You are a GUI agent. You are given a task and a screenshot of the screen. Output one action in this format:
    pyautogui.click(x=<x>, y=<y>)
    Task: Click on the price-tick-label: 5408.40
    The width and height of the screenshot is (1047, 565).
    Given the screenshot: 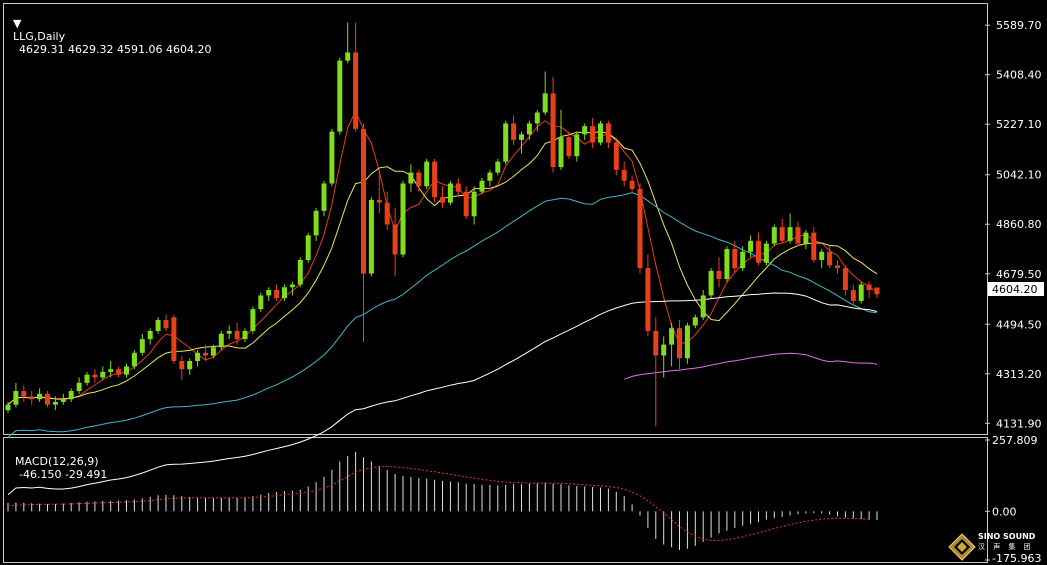 What is the action you would take?
    pyautogui.click(x=1019, y=75)
    